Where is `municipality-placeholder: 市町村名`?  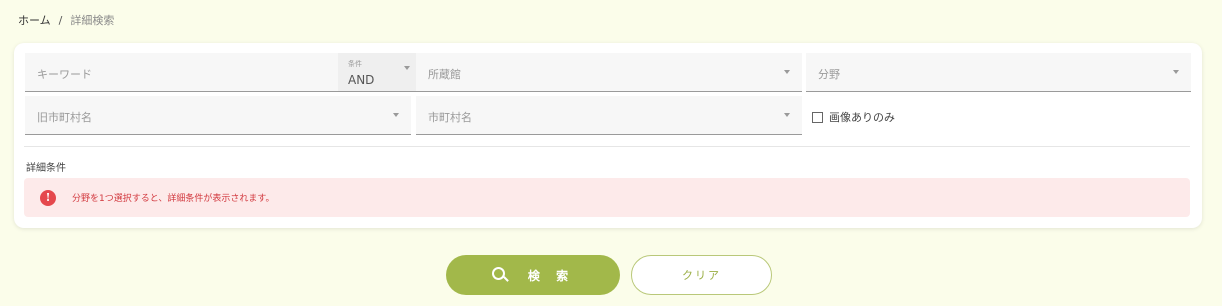 municipality-placeholder: 市町村名 is located at coordinates (450, 117).